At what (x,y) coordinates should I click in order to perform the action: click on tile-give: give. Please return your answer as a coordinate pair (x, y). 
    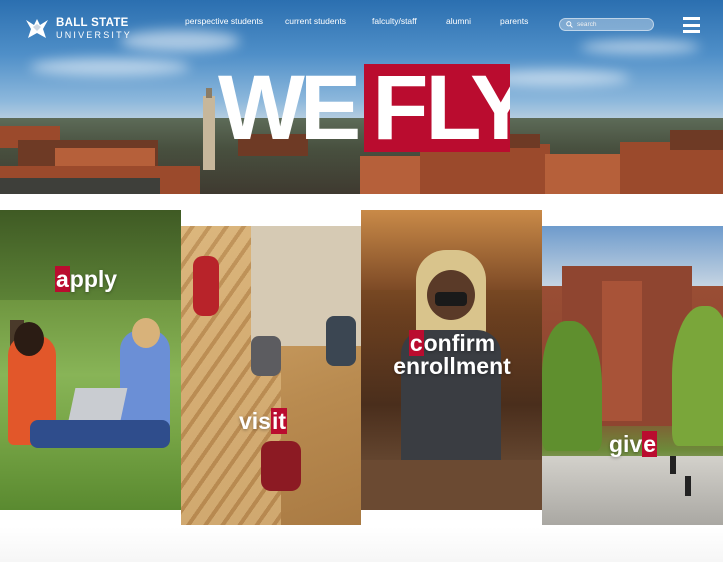
    Looking at the image, I should click on (632, 375).